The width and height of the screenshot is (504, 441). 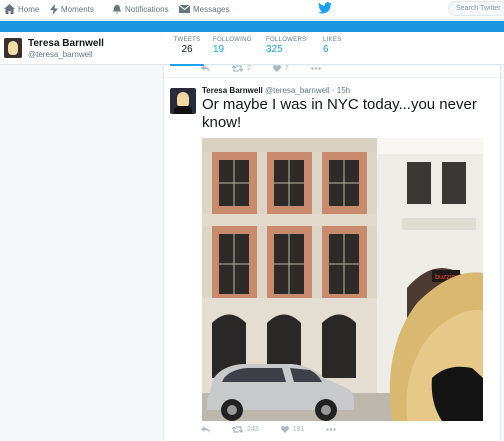 I want to click on stat-tweets-value: 26, so click(x=187, y=49).